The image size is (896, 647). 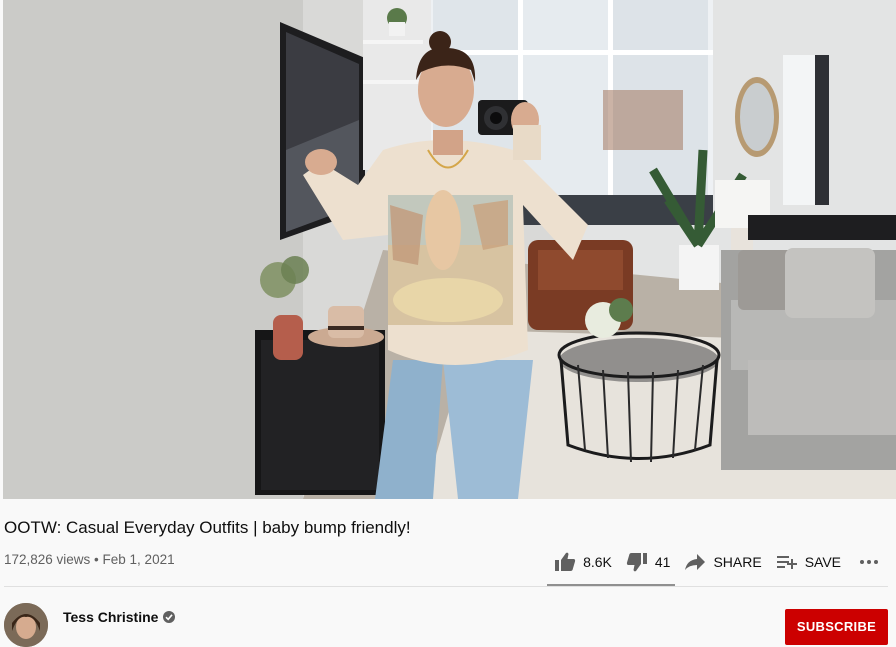 What do you see at coordinates (786, 562) in the screenshot?
I see `playlist-add-icon` at bounding box center [786, 562].